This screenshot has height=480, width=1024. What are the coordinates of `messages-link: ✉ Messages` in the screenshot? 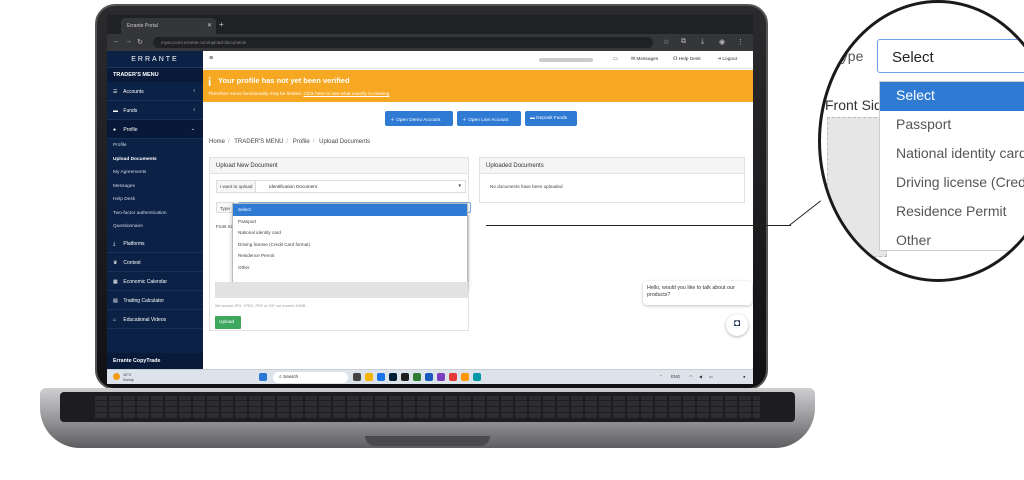 It's located at (644, 59).